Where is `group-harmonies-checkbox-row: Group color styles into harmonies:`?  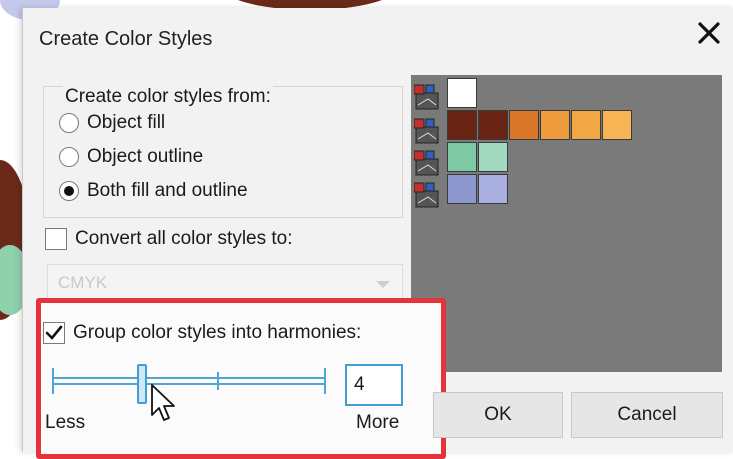
group-harmonies-checkbox-row: Group color styles into harmonies: is located at coordinates (202, 333).